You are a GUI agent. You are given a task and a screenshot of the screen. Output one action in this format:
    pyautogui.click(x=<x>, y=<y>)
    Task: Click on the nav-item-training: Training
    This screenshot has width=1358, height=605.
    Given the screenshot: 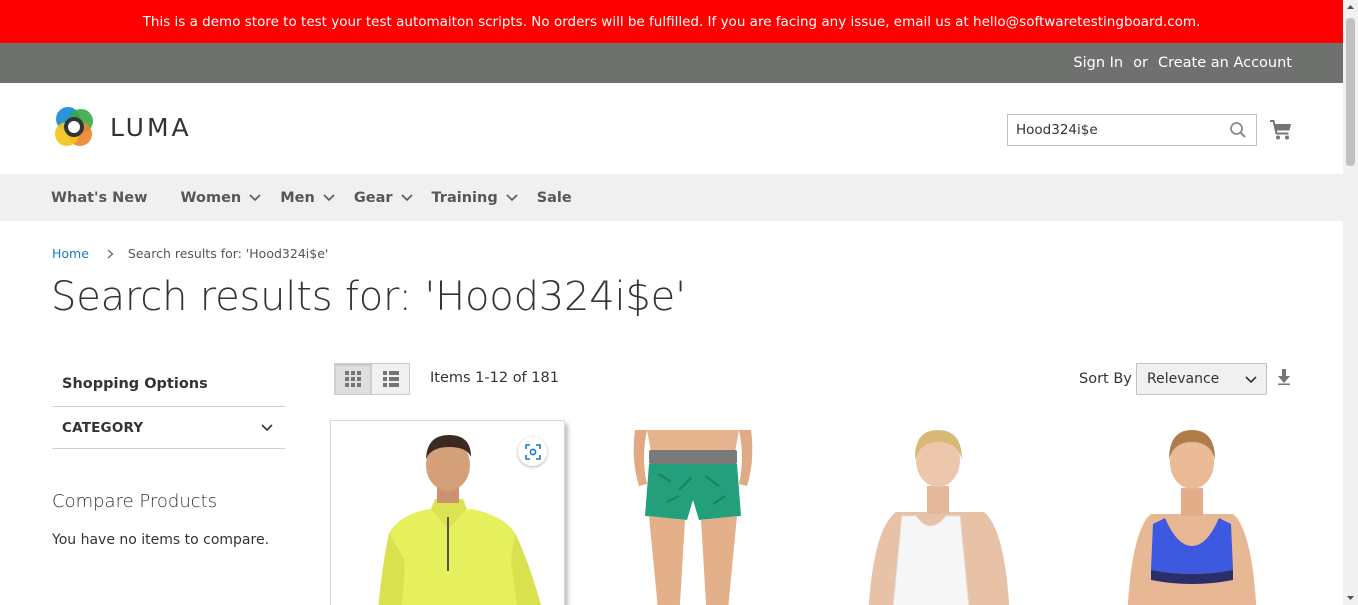 What is the action you would take?
    pyautogui.click(x=475, y=198)
    